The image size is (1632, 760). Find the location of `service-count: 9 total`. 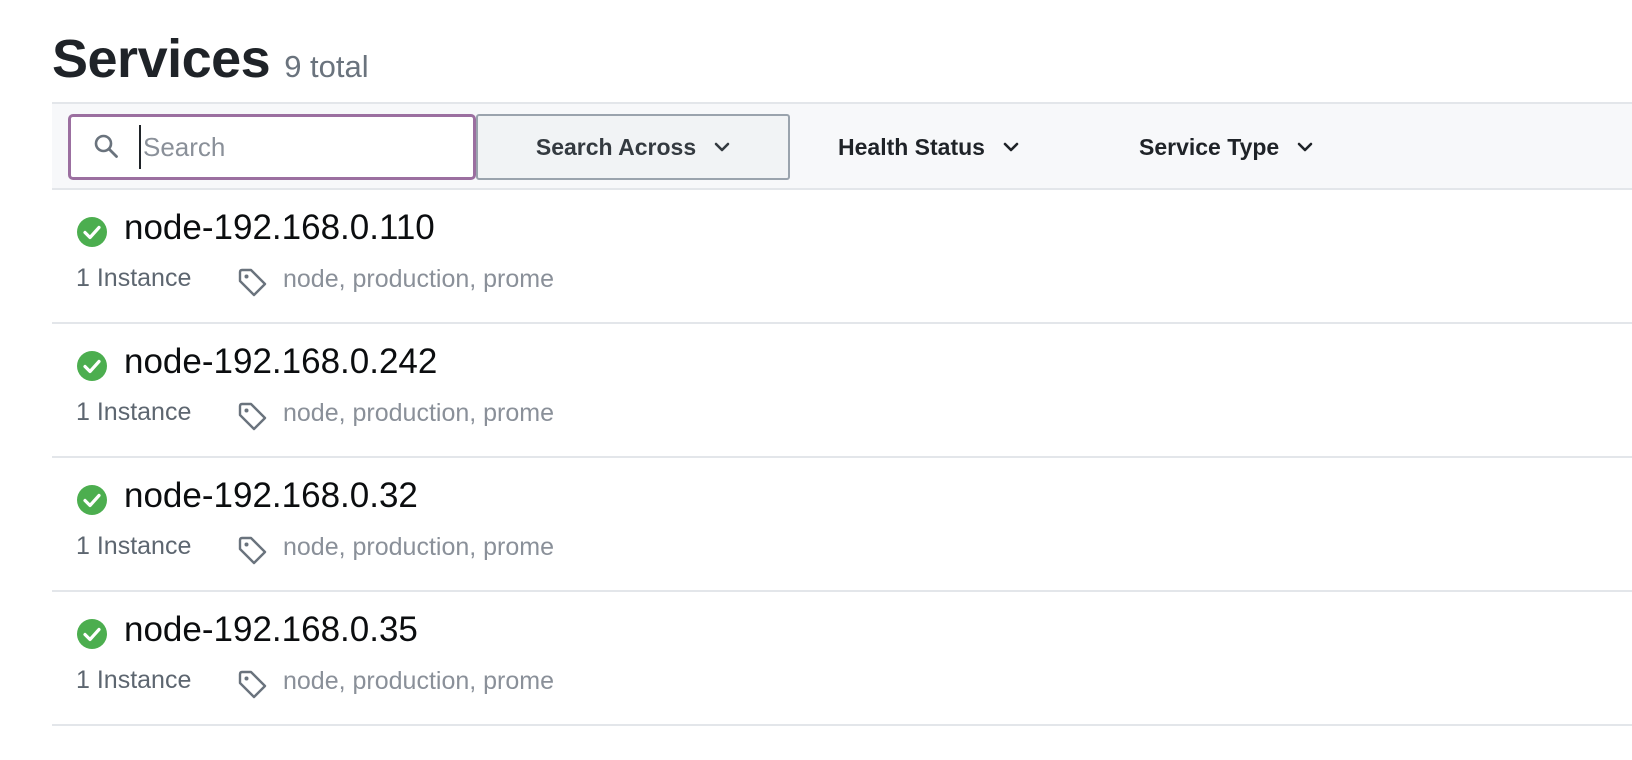

service-count: 9 total is located at coordinates (326, 66).